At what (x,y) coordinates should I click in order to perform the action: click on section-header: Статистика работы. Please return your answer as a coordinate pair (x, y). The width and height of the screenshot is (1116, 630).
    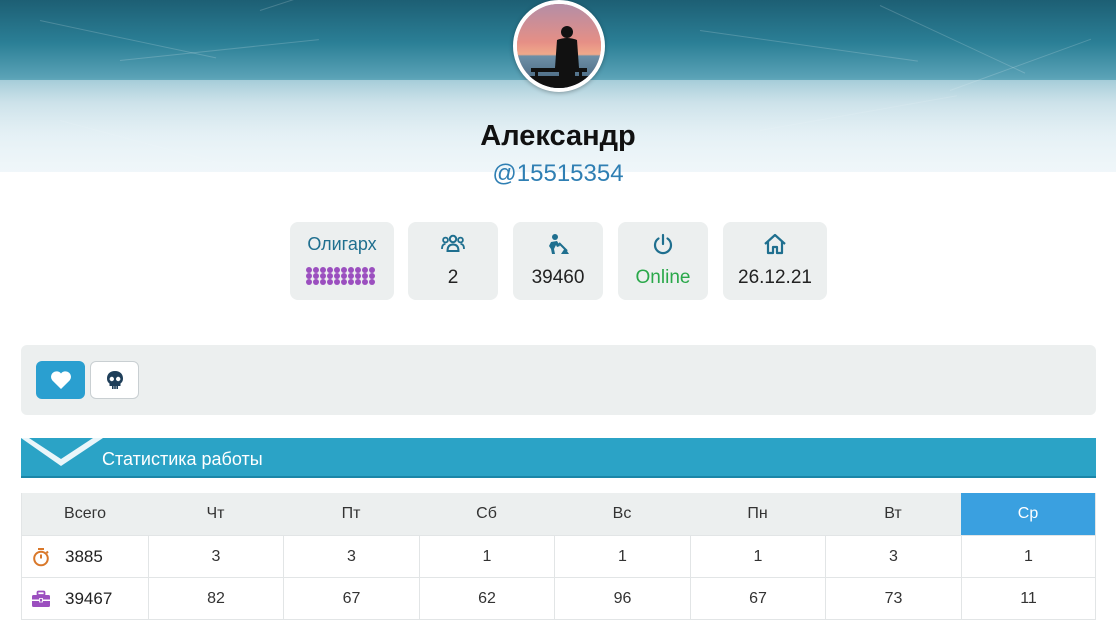
    Looking at the image, I should click on (558, 458).